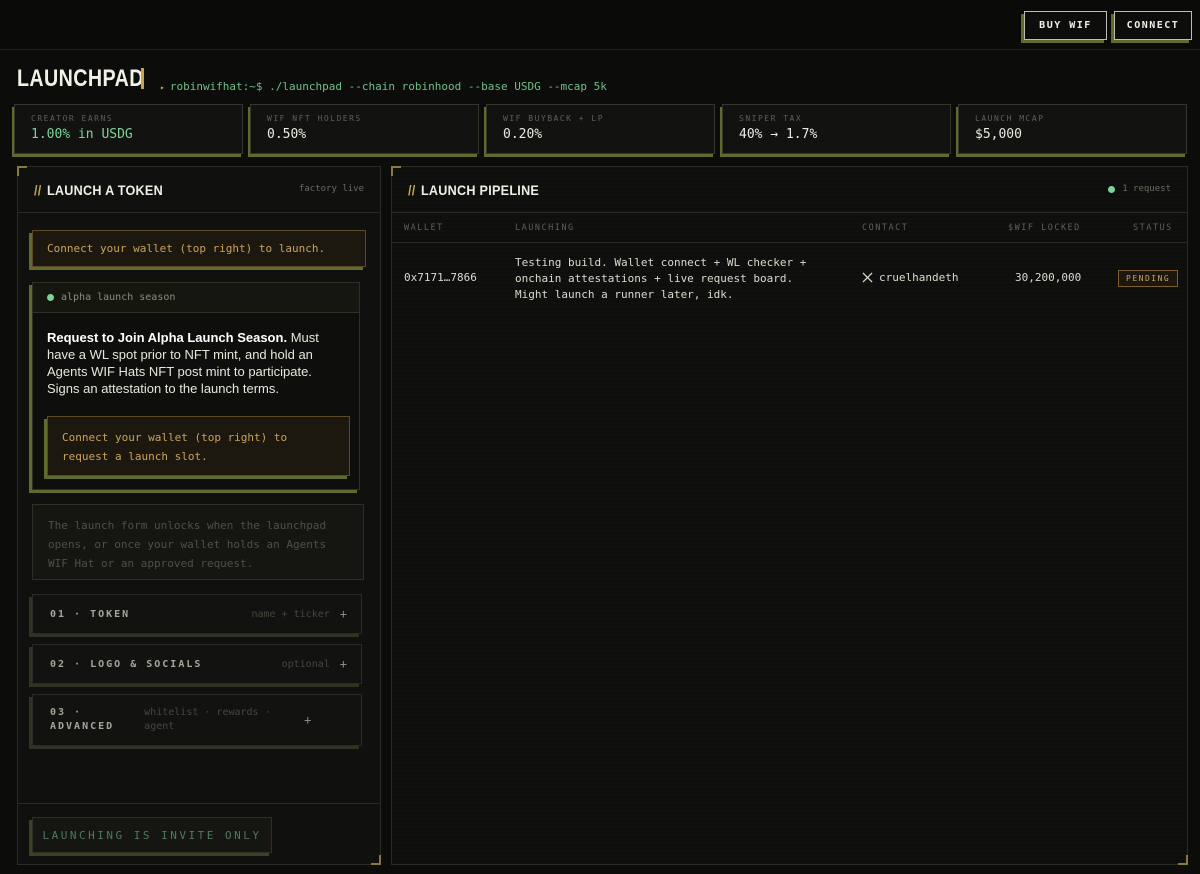 This screenshot has height=874, width=1200. I want to click on step-hint: name + ticker, so click(290, 614).